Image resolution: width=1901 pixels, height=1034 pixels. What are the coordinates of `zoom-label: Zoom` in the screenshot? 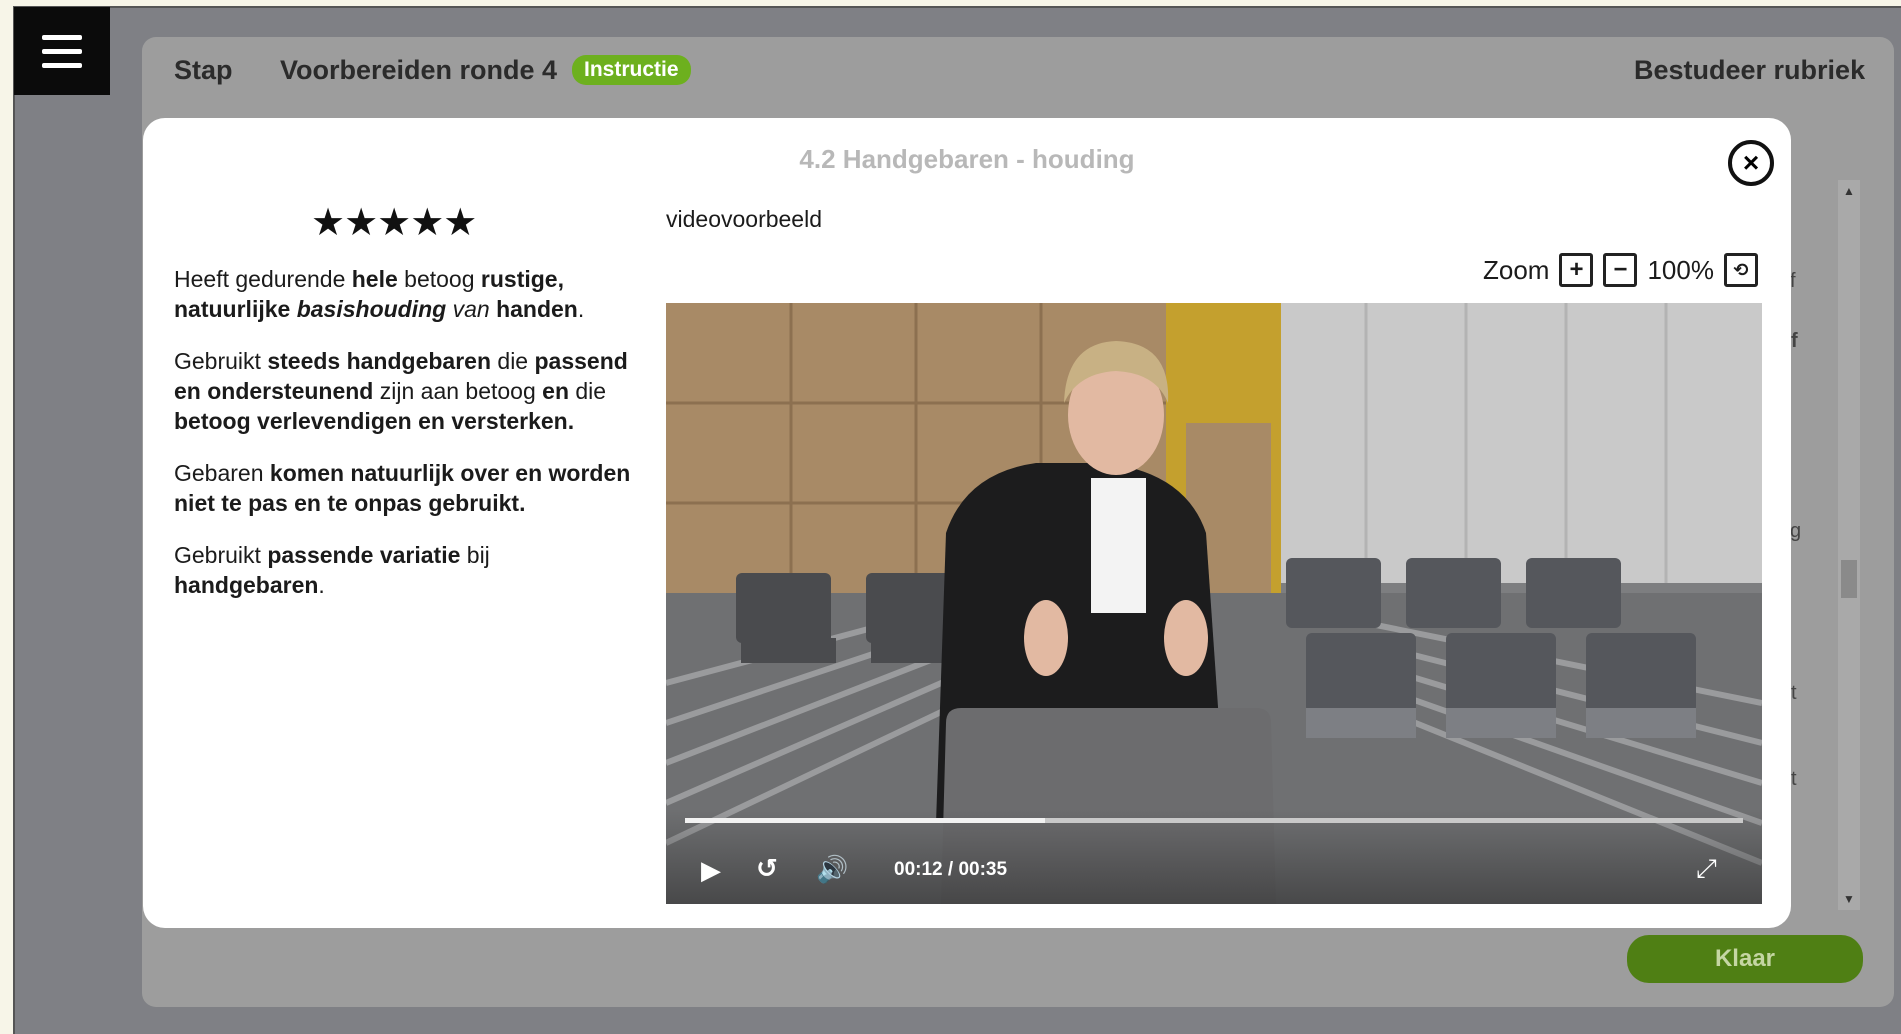 It's located at (1516, 269).